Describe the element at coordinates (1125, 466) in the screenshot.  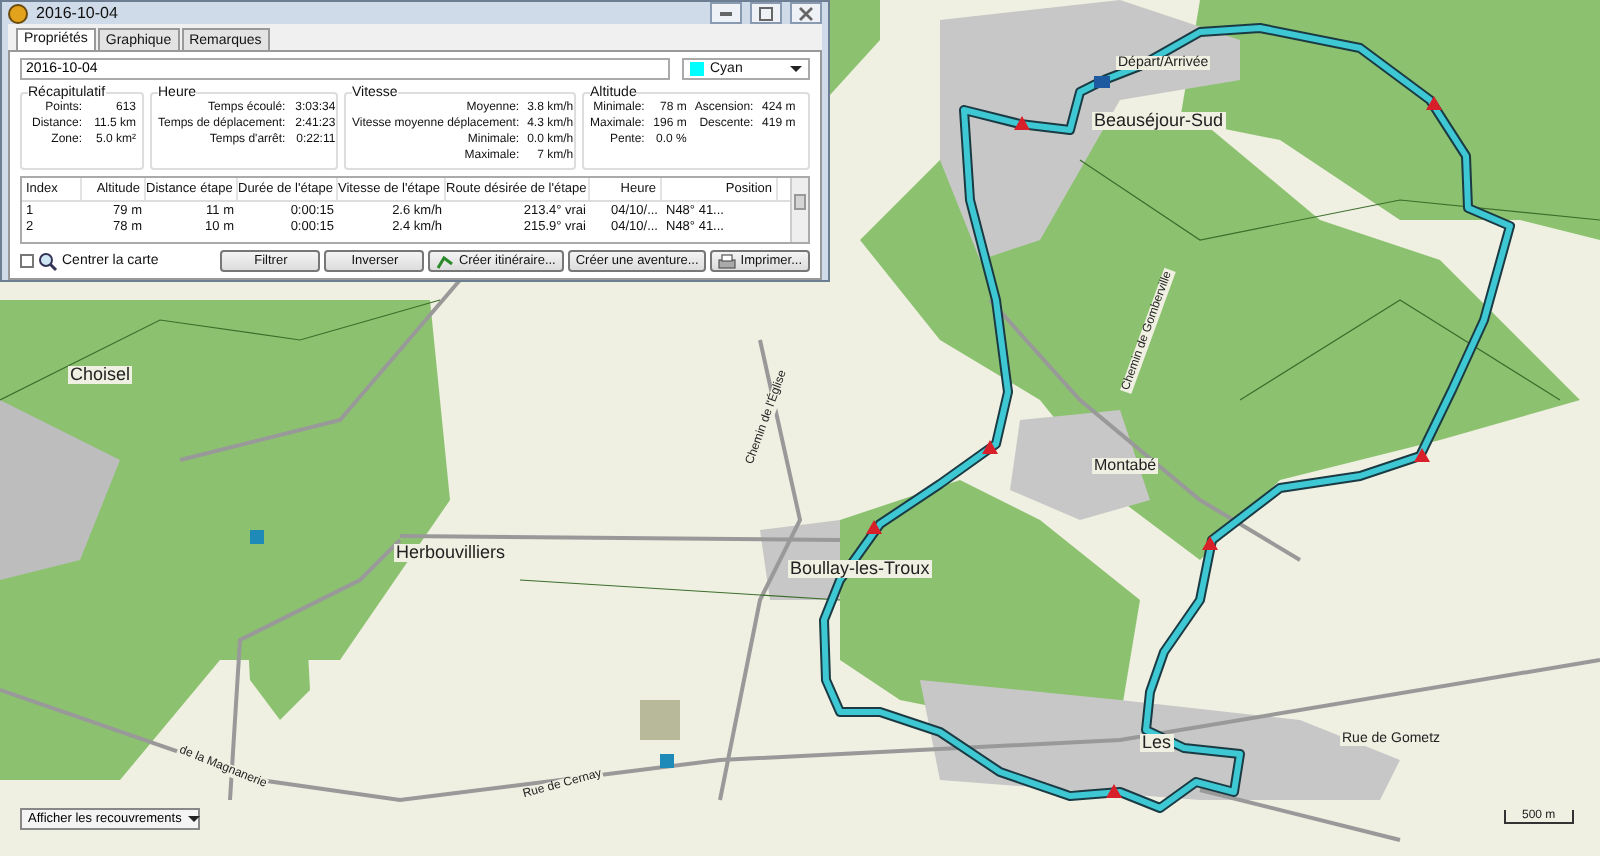
I see `map-label: Montabé` at that location.